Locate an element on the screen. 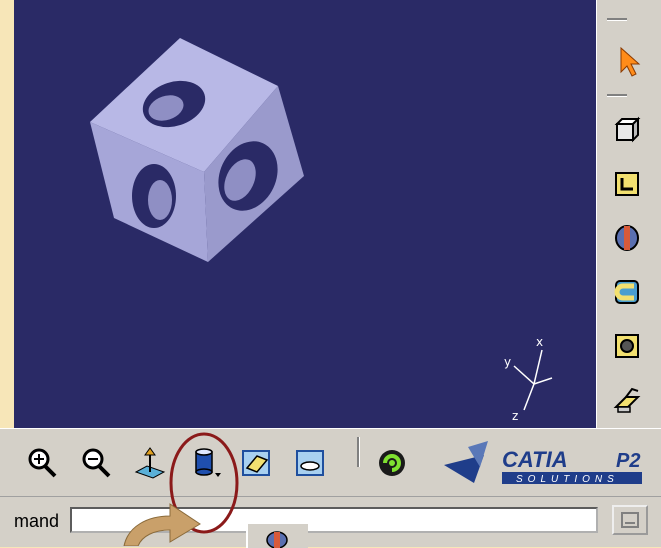  shading-icon is located at coordinates (256, 463).